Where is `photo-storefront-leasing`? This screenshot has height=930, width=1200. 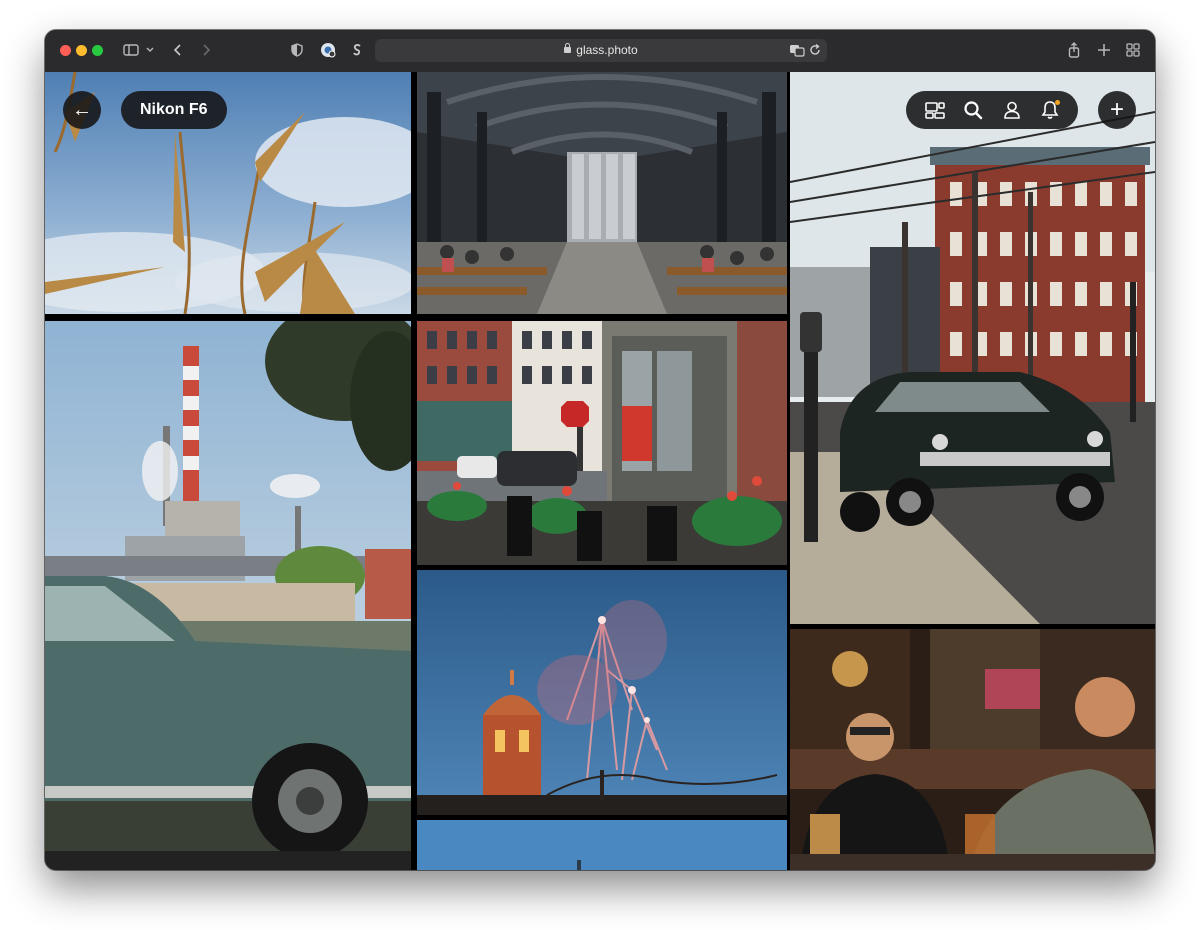
photo-storefront-leasing is located at coordinates (602, 443).